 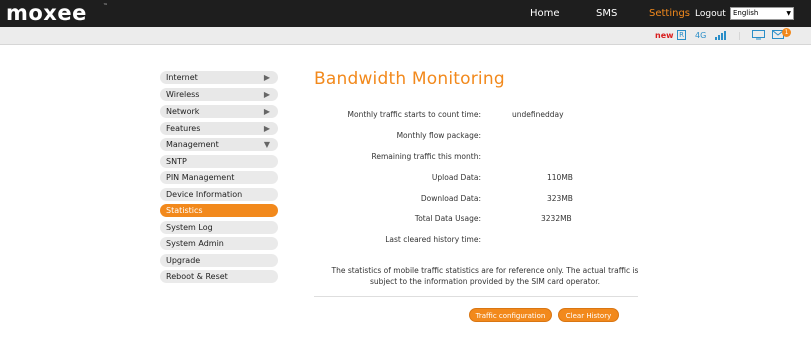 What do you see at coordinates (405, 36) in the screenshot?
I see `status-bar: new R 4G |` at bounding box center [405, 36].